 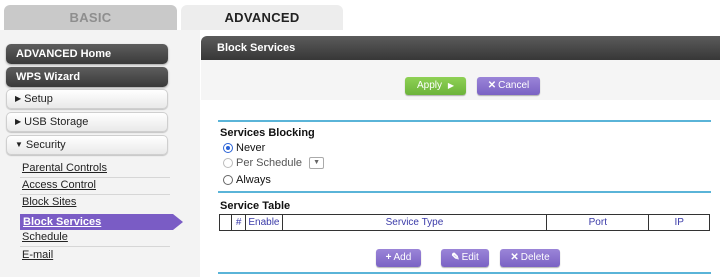 What do you see at coordinates (455, 257) in the screenshot?
I see `pencil-icon: ✎` at bounding box center [455, 257].